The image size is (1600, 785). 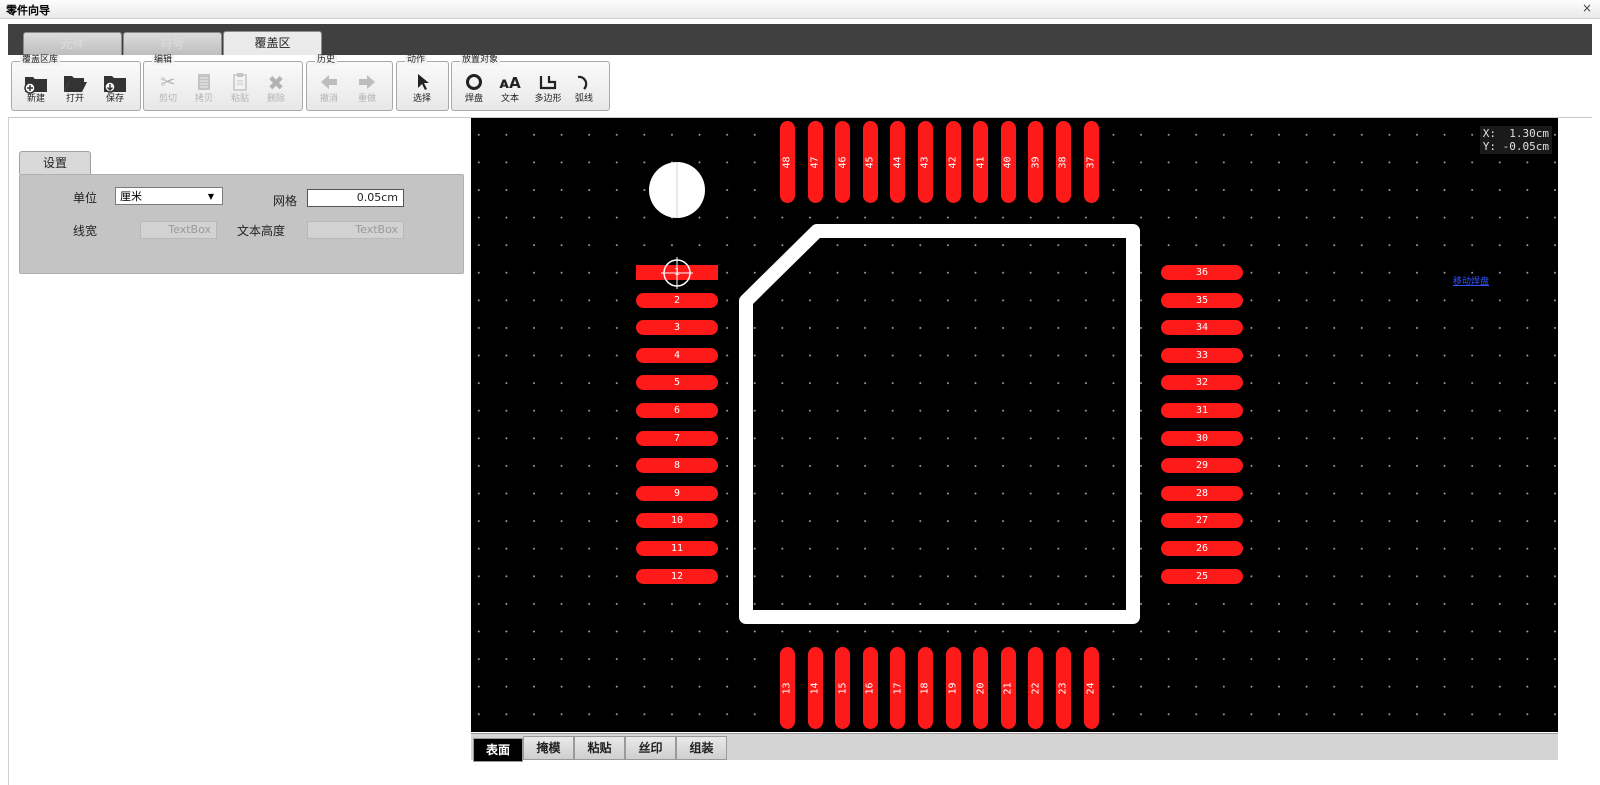 What do you see at coordinates (953, 162) in the screenshot?
I see `pad-top-42: 42` at bounding box center [953, 162].